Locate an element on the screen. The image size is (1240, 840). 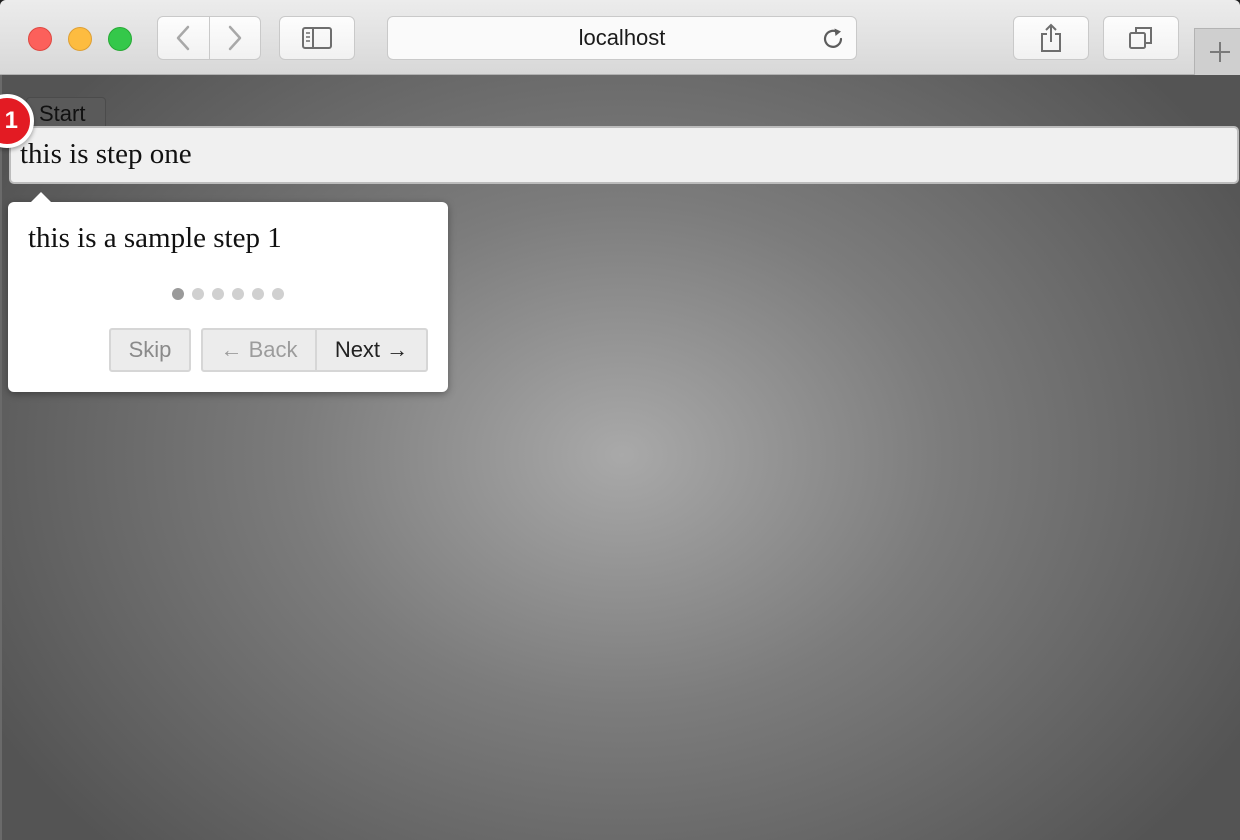
forward-button is located at coordinates (234, 38).